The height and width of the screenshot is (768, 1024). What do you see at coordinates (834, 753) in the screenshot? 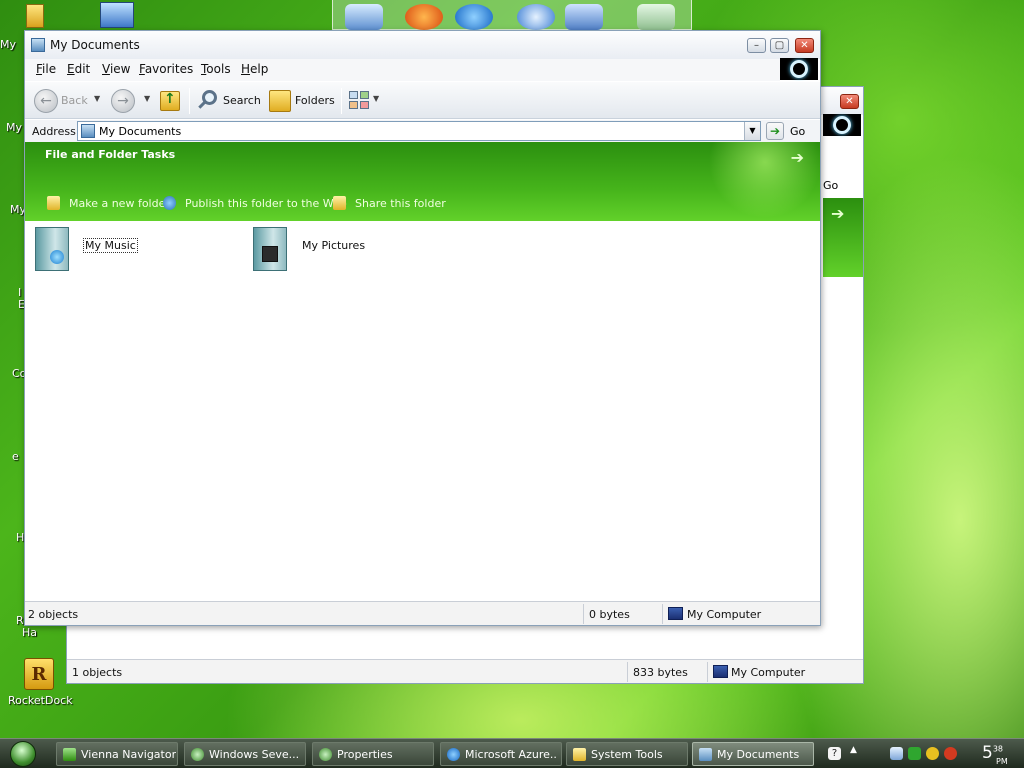
I see `help-icon: ?` at bounding box center [834, 753].